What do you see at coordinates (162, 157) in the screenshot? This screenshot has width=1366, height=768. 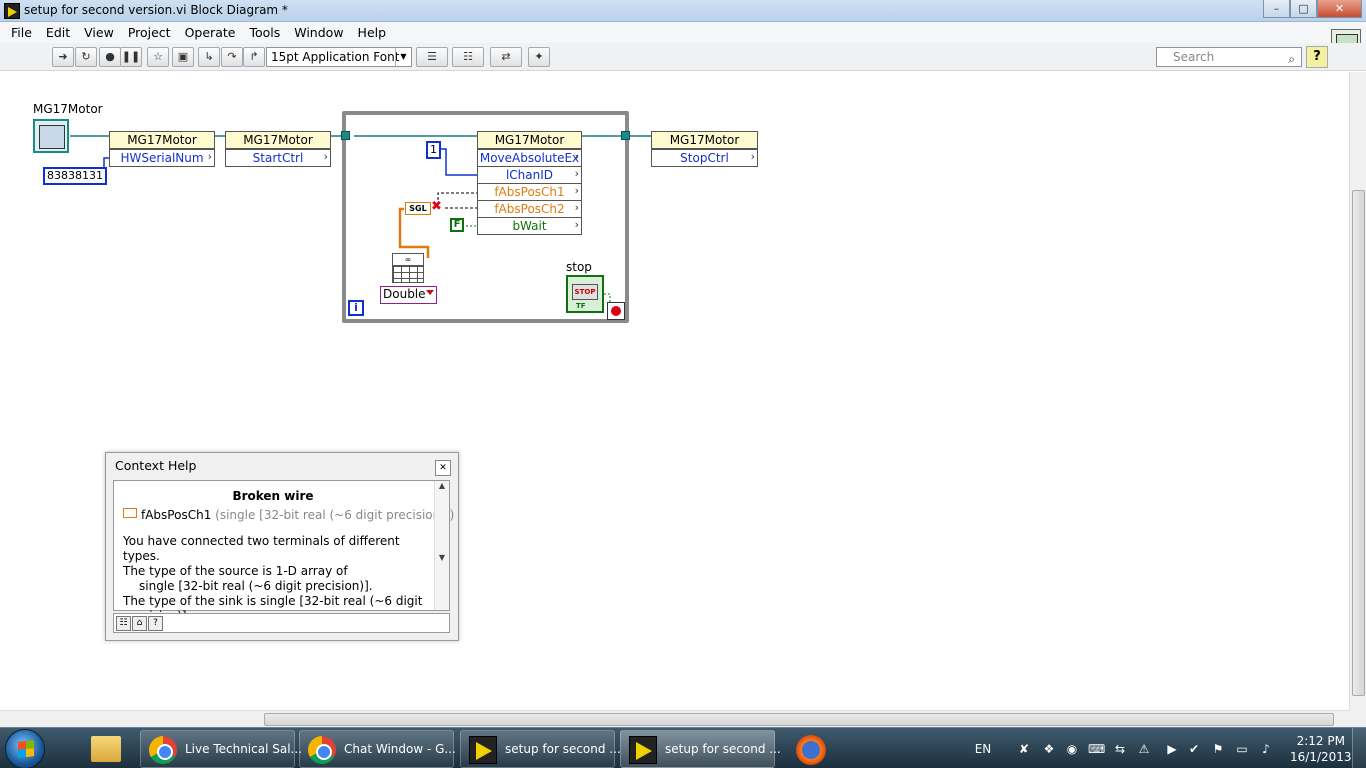 I see `hwserialnum-property: HWSerialNum` at bounding box center [162, 157].